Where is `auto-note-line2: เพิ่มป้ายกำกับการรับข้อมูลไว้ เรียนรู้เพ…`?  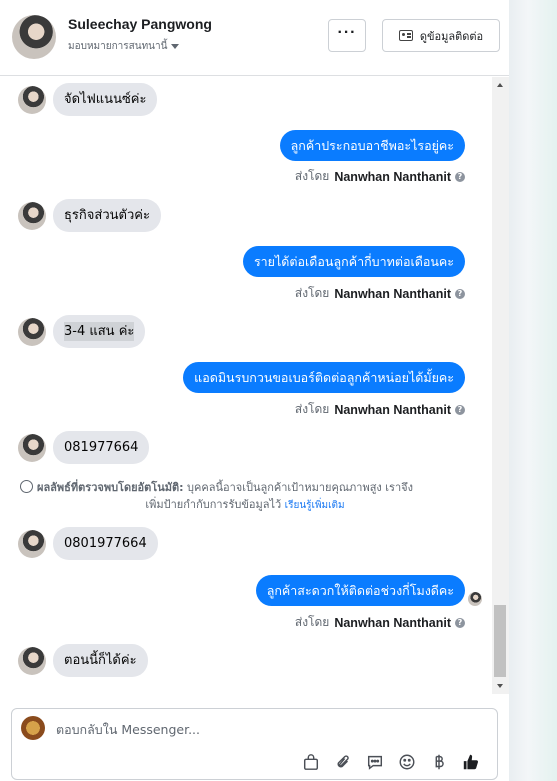
auto-note-line2: เพิ่มป้ายกำกับการรับข้อมูลไว้ เรียนรู้เพ… is located at coordinates (245, 505).